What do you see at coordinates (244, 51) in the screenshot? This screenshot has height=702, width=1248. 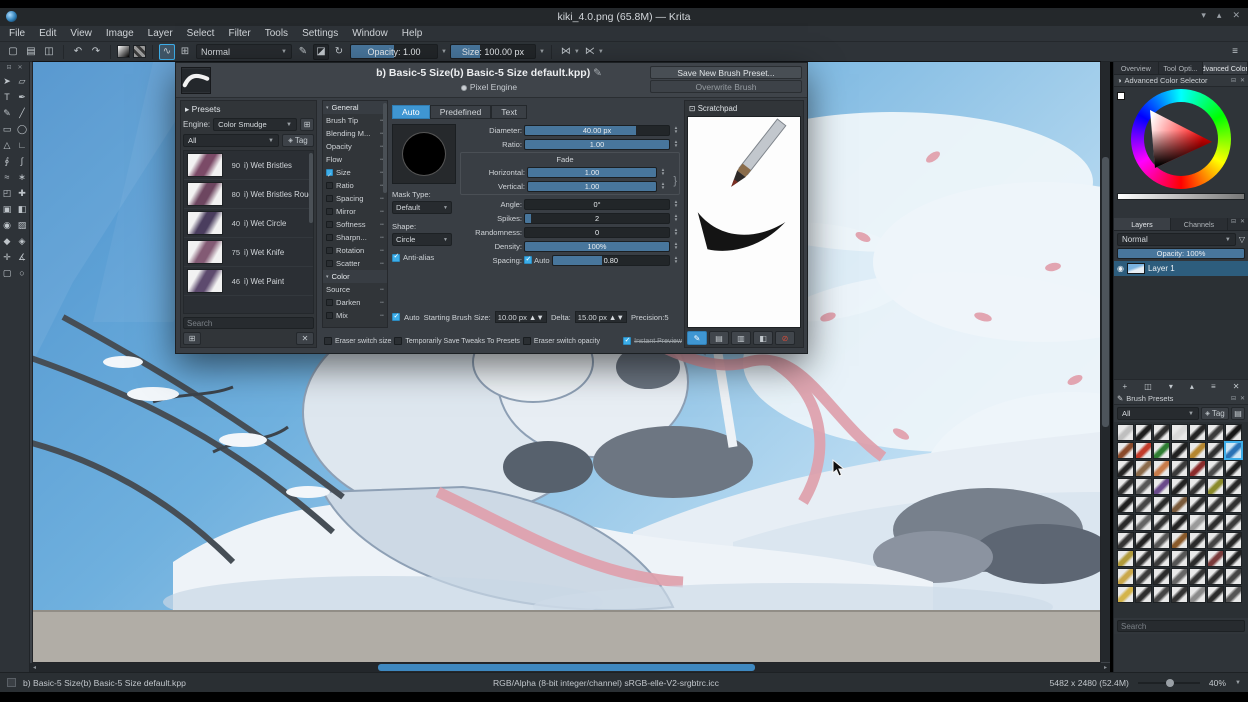 I see `blending-mode-select: Normal ▼` at bounding box center [244, 51].